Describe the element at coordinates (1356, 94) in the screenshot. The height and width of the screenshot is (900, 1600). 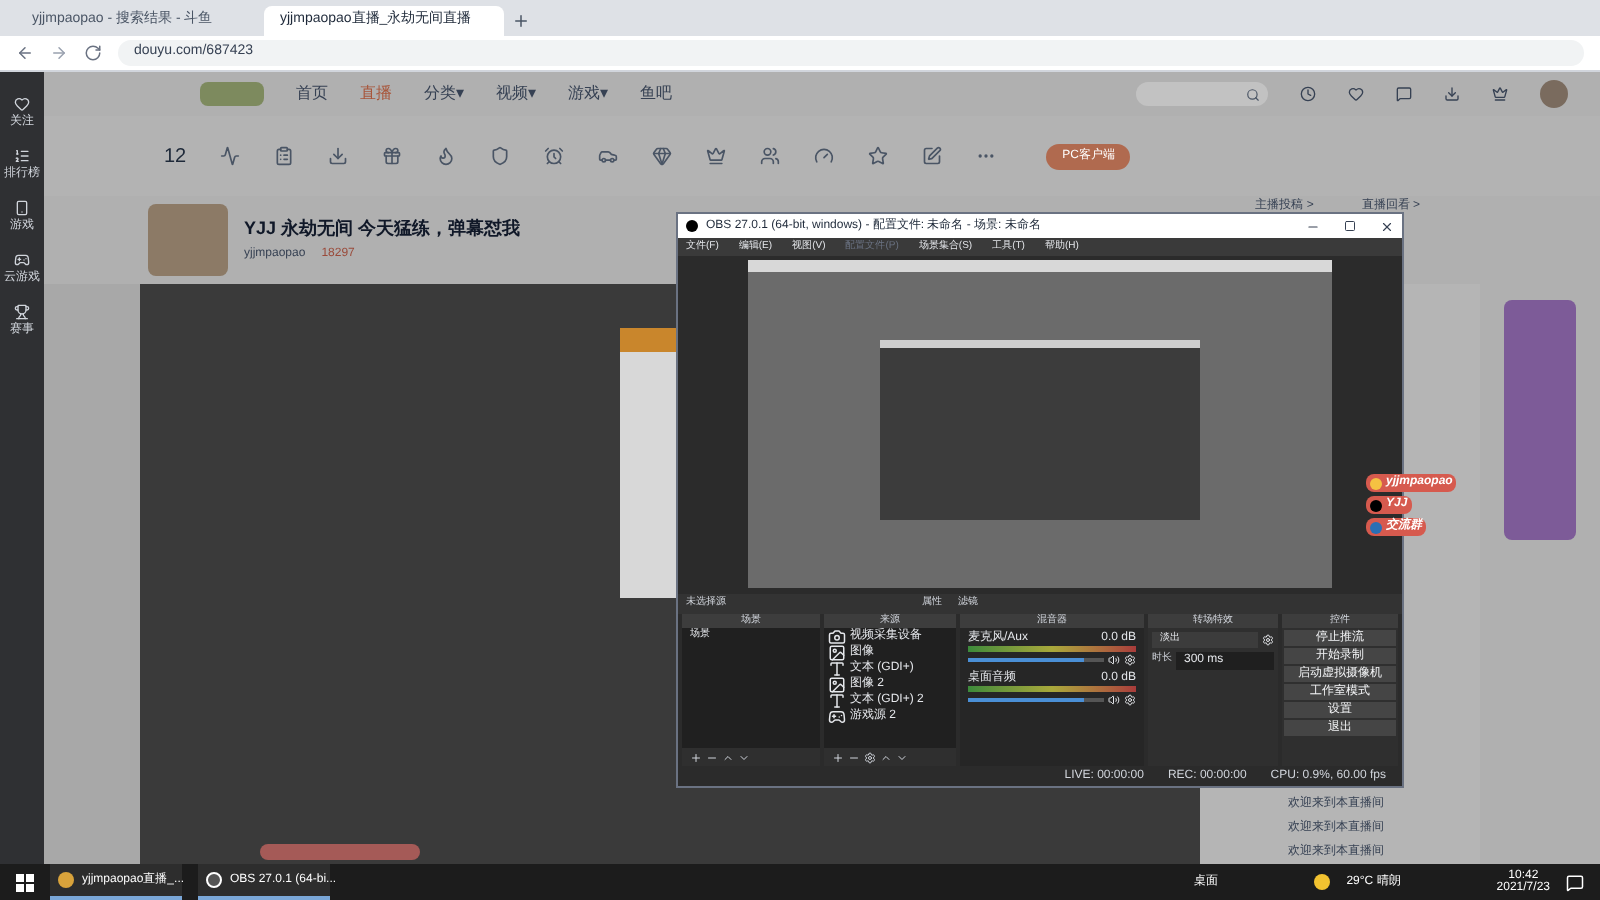
I see `heart-icon` at that location.